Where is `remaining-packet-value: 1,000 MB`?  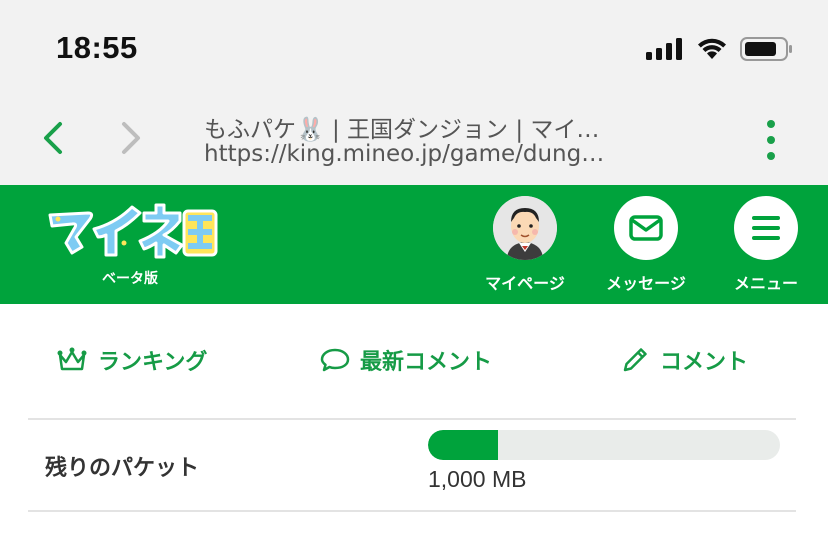 remaining-packet-value: 1,000 MB is located at coordinates (477, 479).